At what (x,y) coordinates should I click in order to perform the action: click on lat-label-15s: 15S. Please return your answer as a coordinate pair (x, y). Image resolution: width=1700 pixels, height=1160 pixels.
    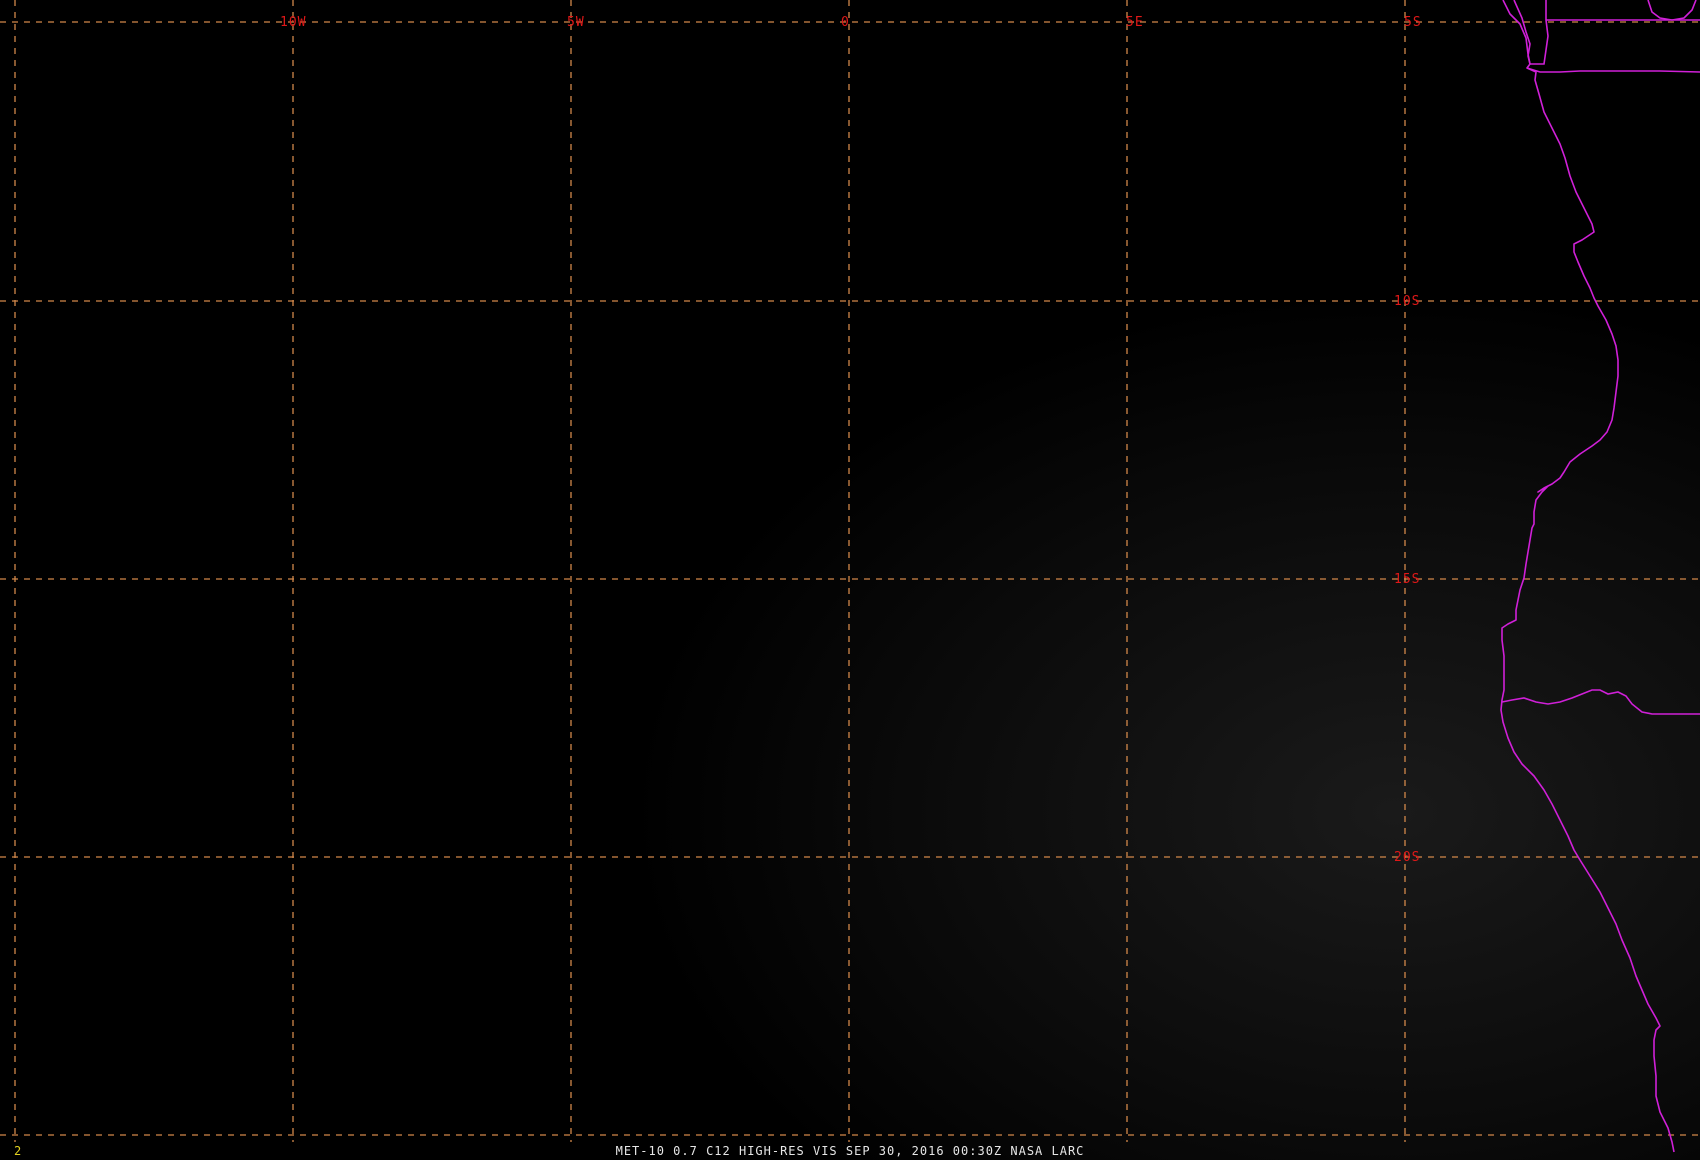
    Looking at the image, I should click on (1407, 579).